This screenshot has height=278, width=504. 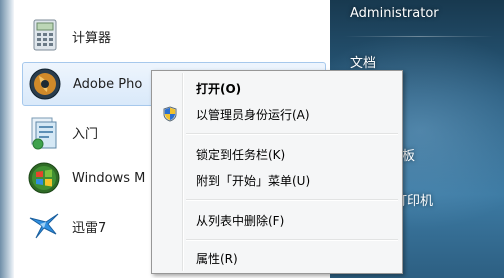 I want to click on menu-item-label: 附到「开始」菜单(U), so click(x=253, y=180).